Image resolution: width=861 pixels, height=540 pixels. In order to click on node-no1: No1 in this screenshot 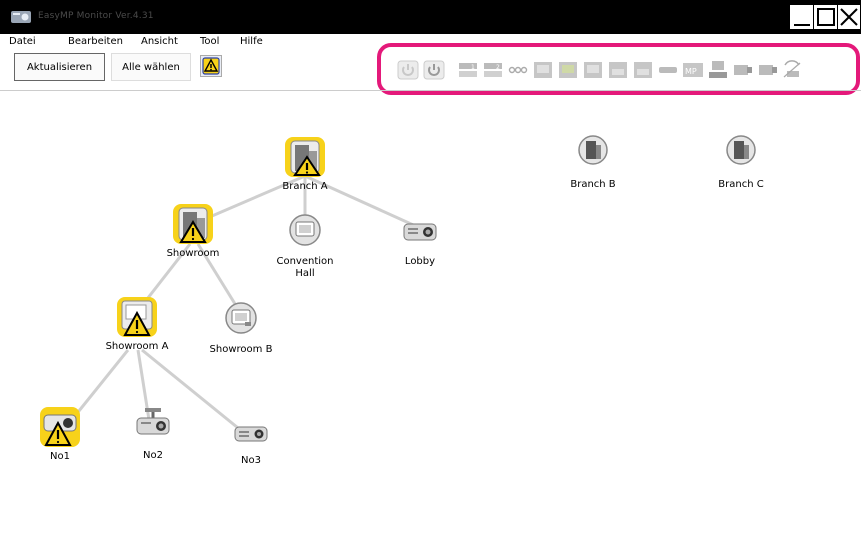, I will do `click(60, 434)`.